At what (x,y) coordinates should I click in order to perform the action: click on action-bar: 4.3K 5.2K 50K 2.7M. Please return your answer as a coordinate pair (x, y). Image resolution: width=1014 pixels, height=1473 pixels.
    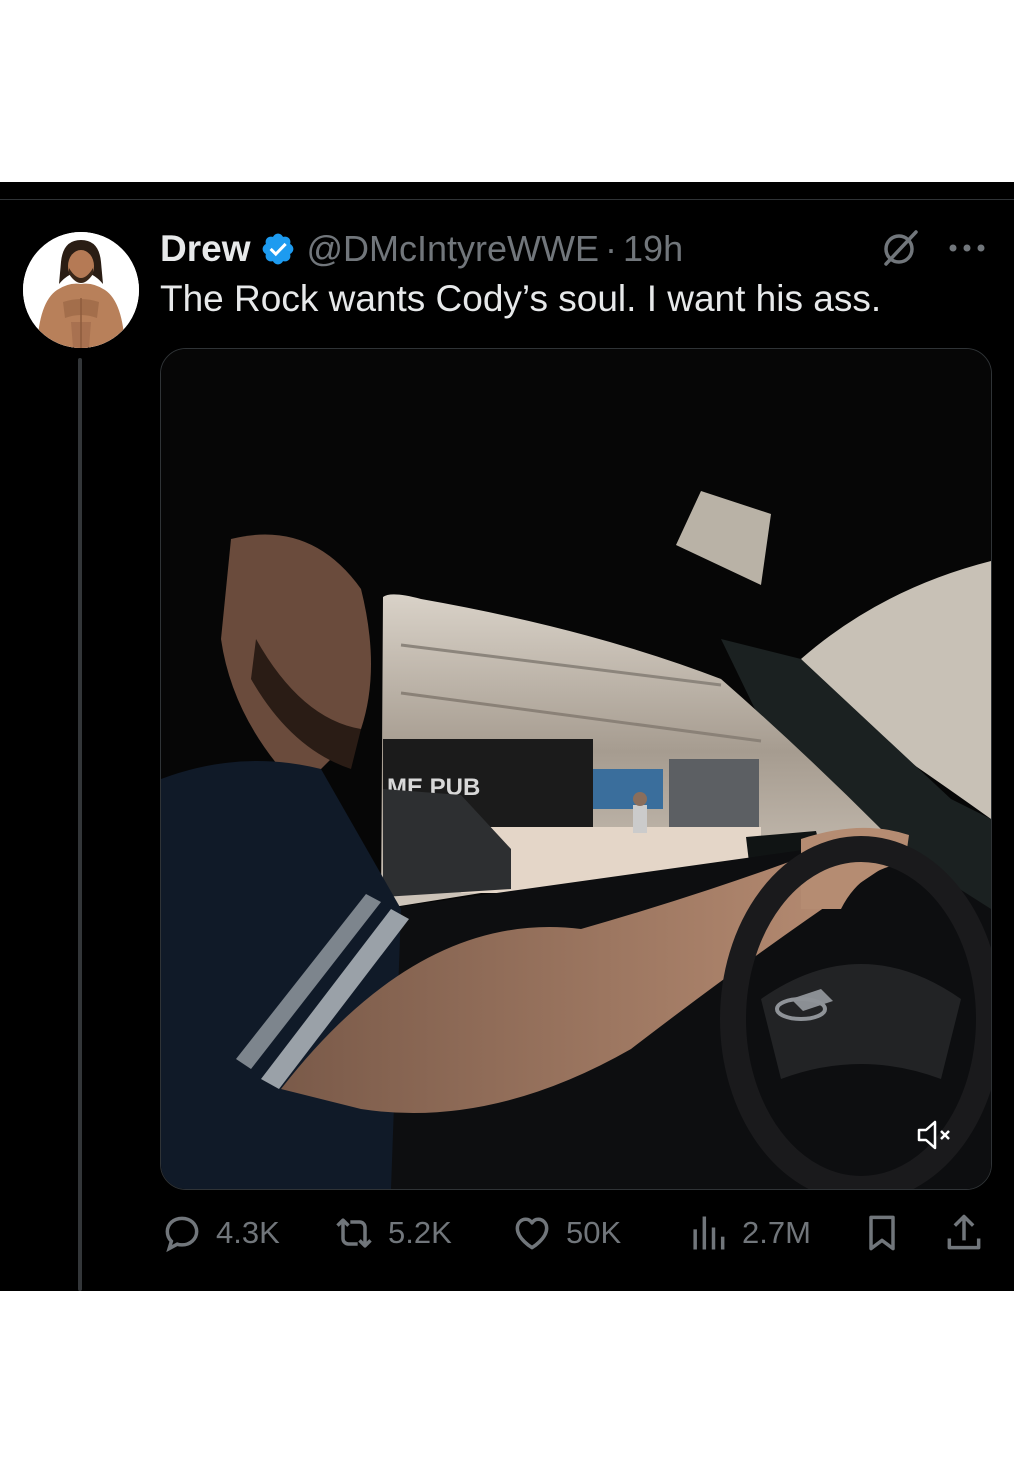
    Looking at the image, I should click on (575, 1233).